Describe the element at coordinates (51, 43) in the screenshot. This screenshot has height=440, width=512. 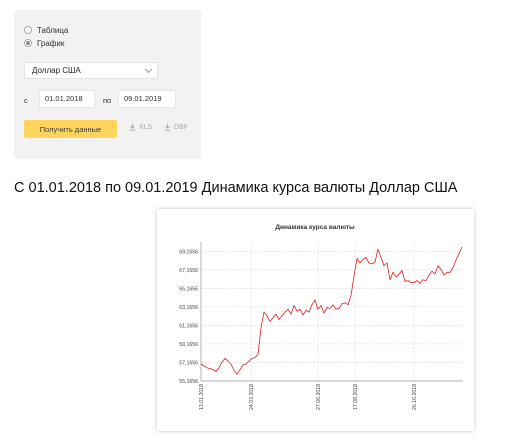
I see `radio-chart-label: График` at that location.